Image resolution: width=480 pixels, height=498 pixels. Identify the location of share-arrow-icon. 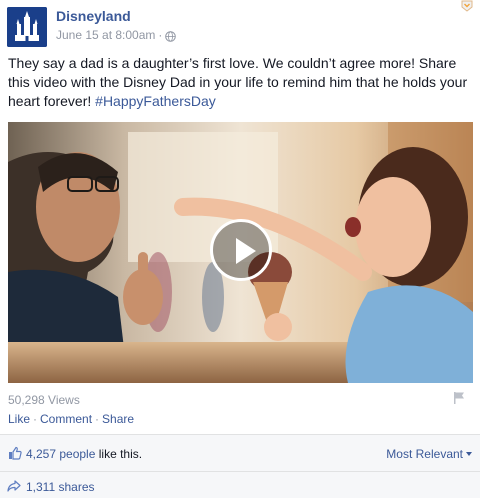
(14, 485).